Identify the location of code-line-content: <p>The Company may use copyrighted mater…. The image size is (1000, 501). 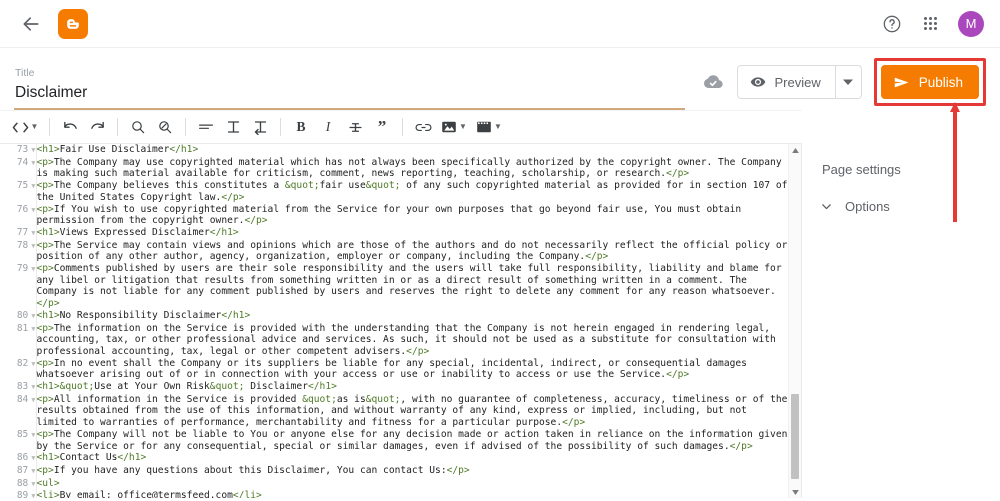
(412, 168).